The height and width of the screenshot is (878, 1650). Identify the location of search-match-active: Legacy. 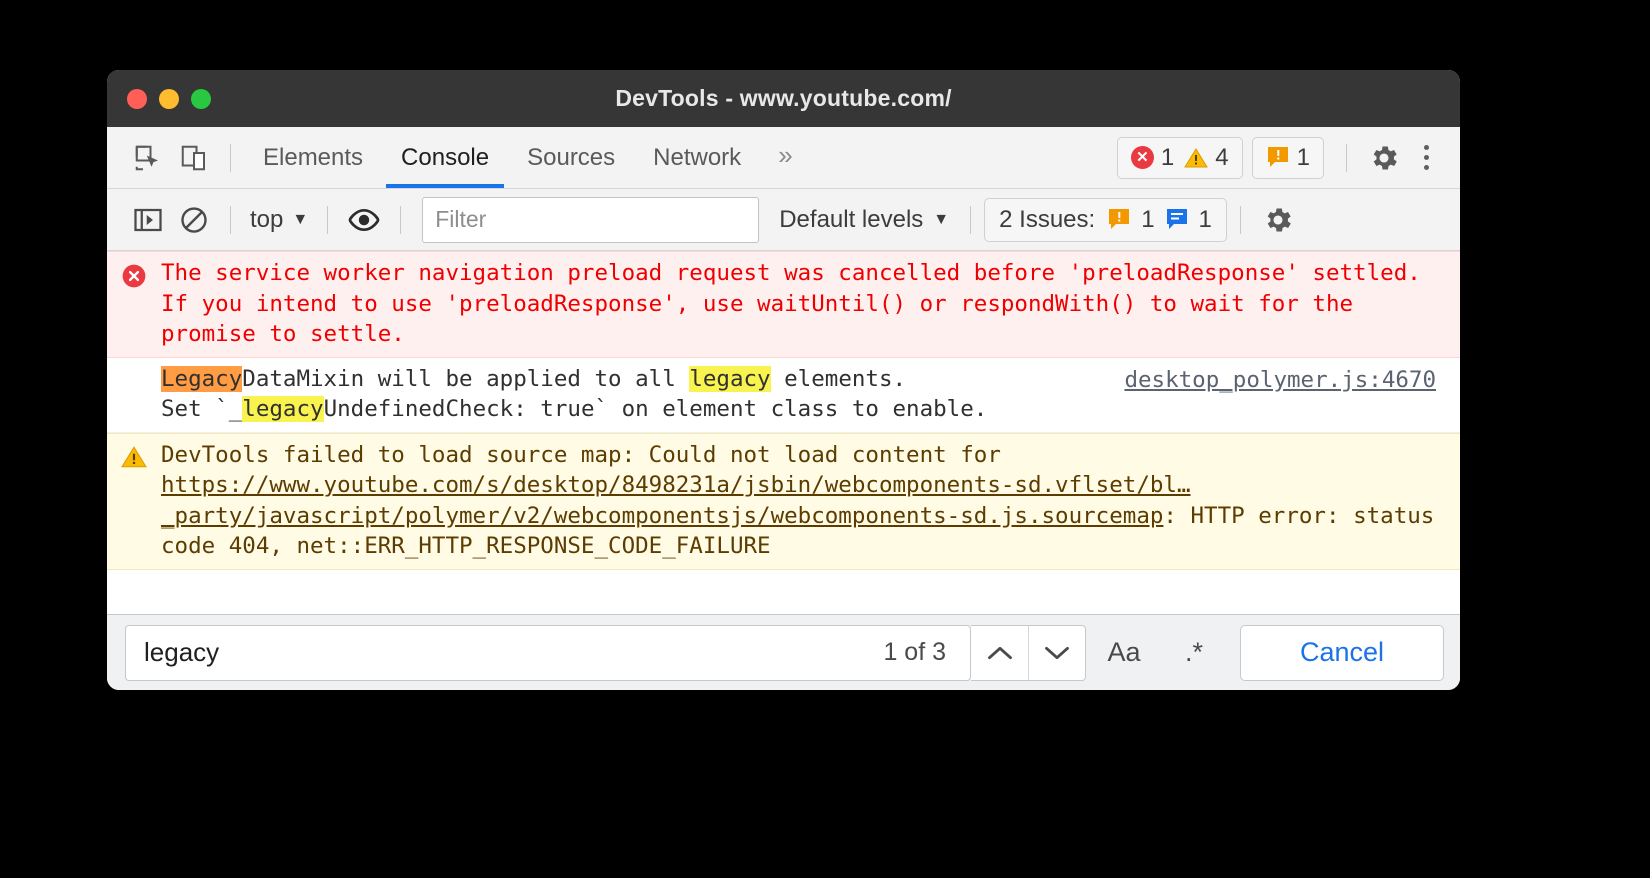
(202, 378).